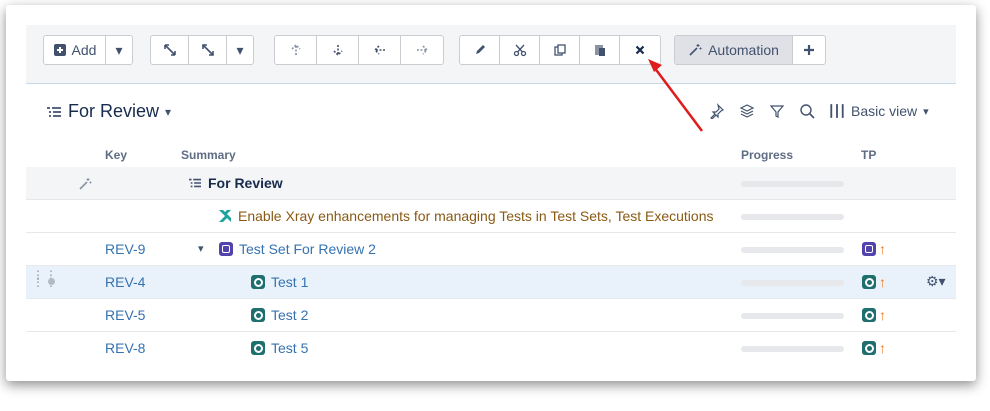 The width and height of the screenshot is (990, 411). I want to click on row-key-link: REV-4, so click(125, 282).